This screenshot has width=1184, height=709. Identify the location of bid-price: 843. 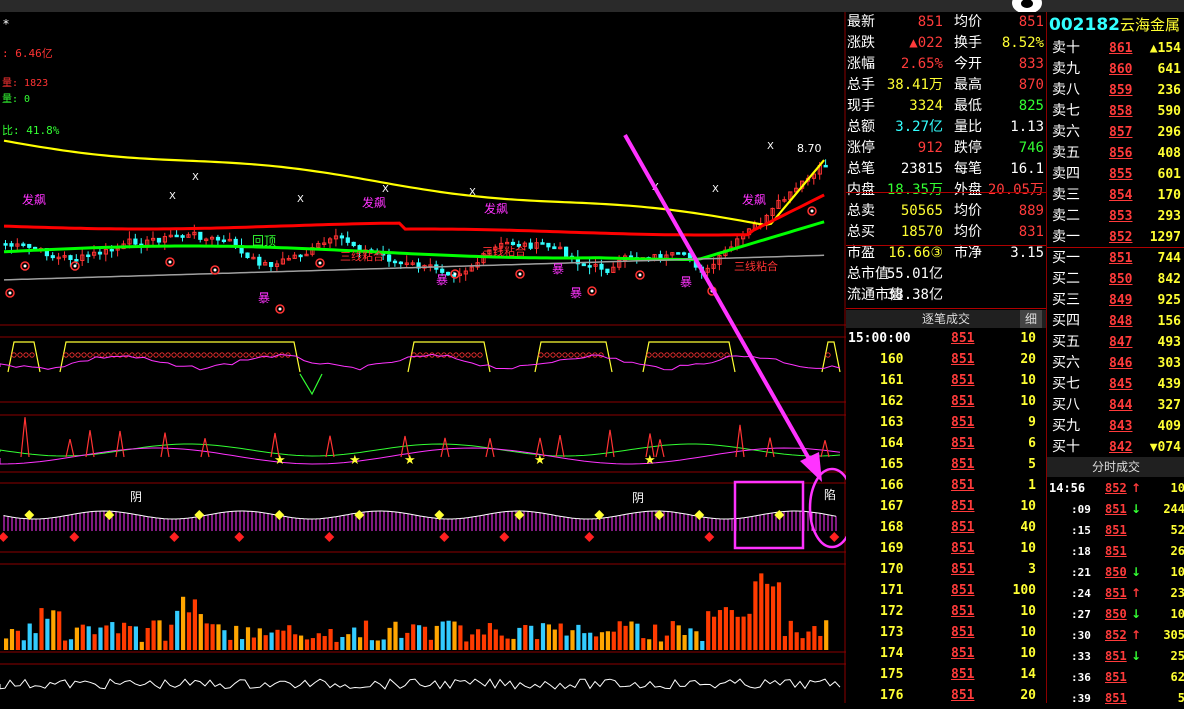
(1121, 426).